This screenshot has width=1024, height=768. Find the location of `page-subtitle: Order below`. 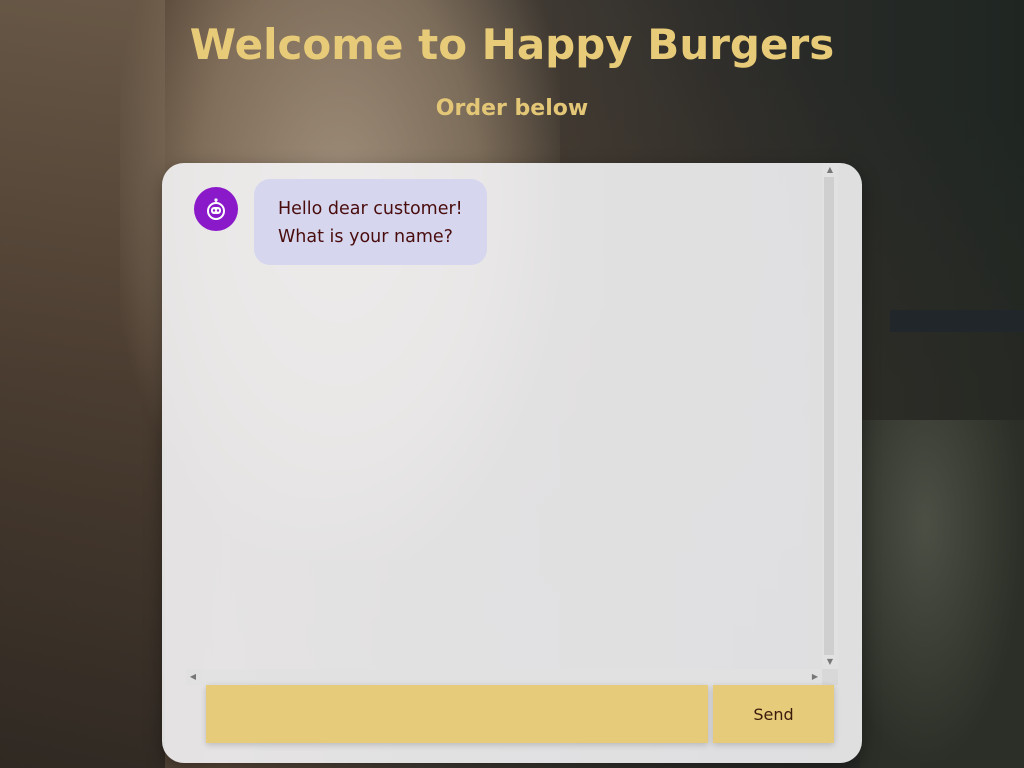

page-subtitle: Order below is located at coordinates (512, 108).